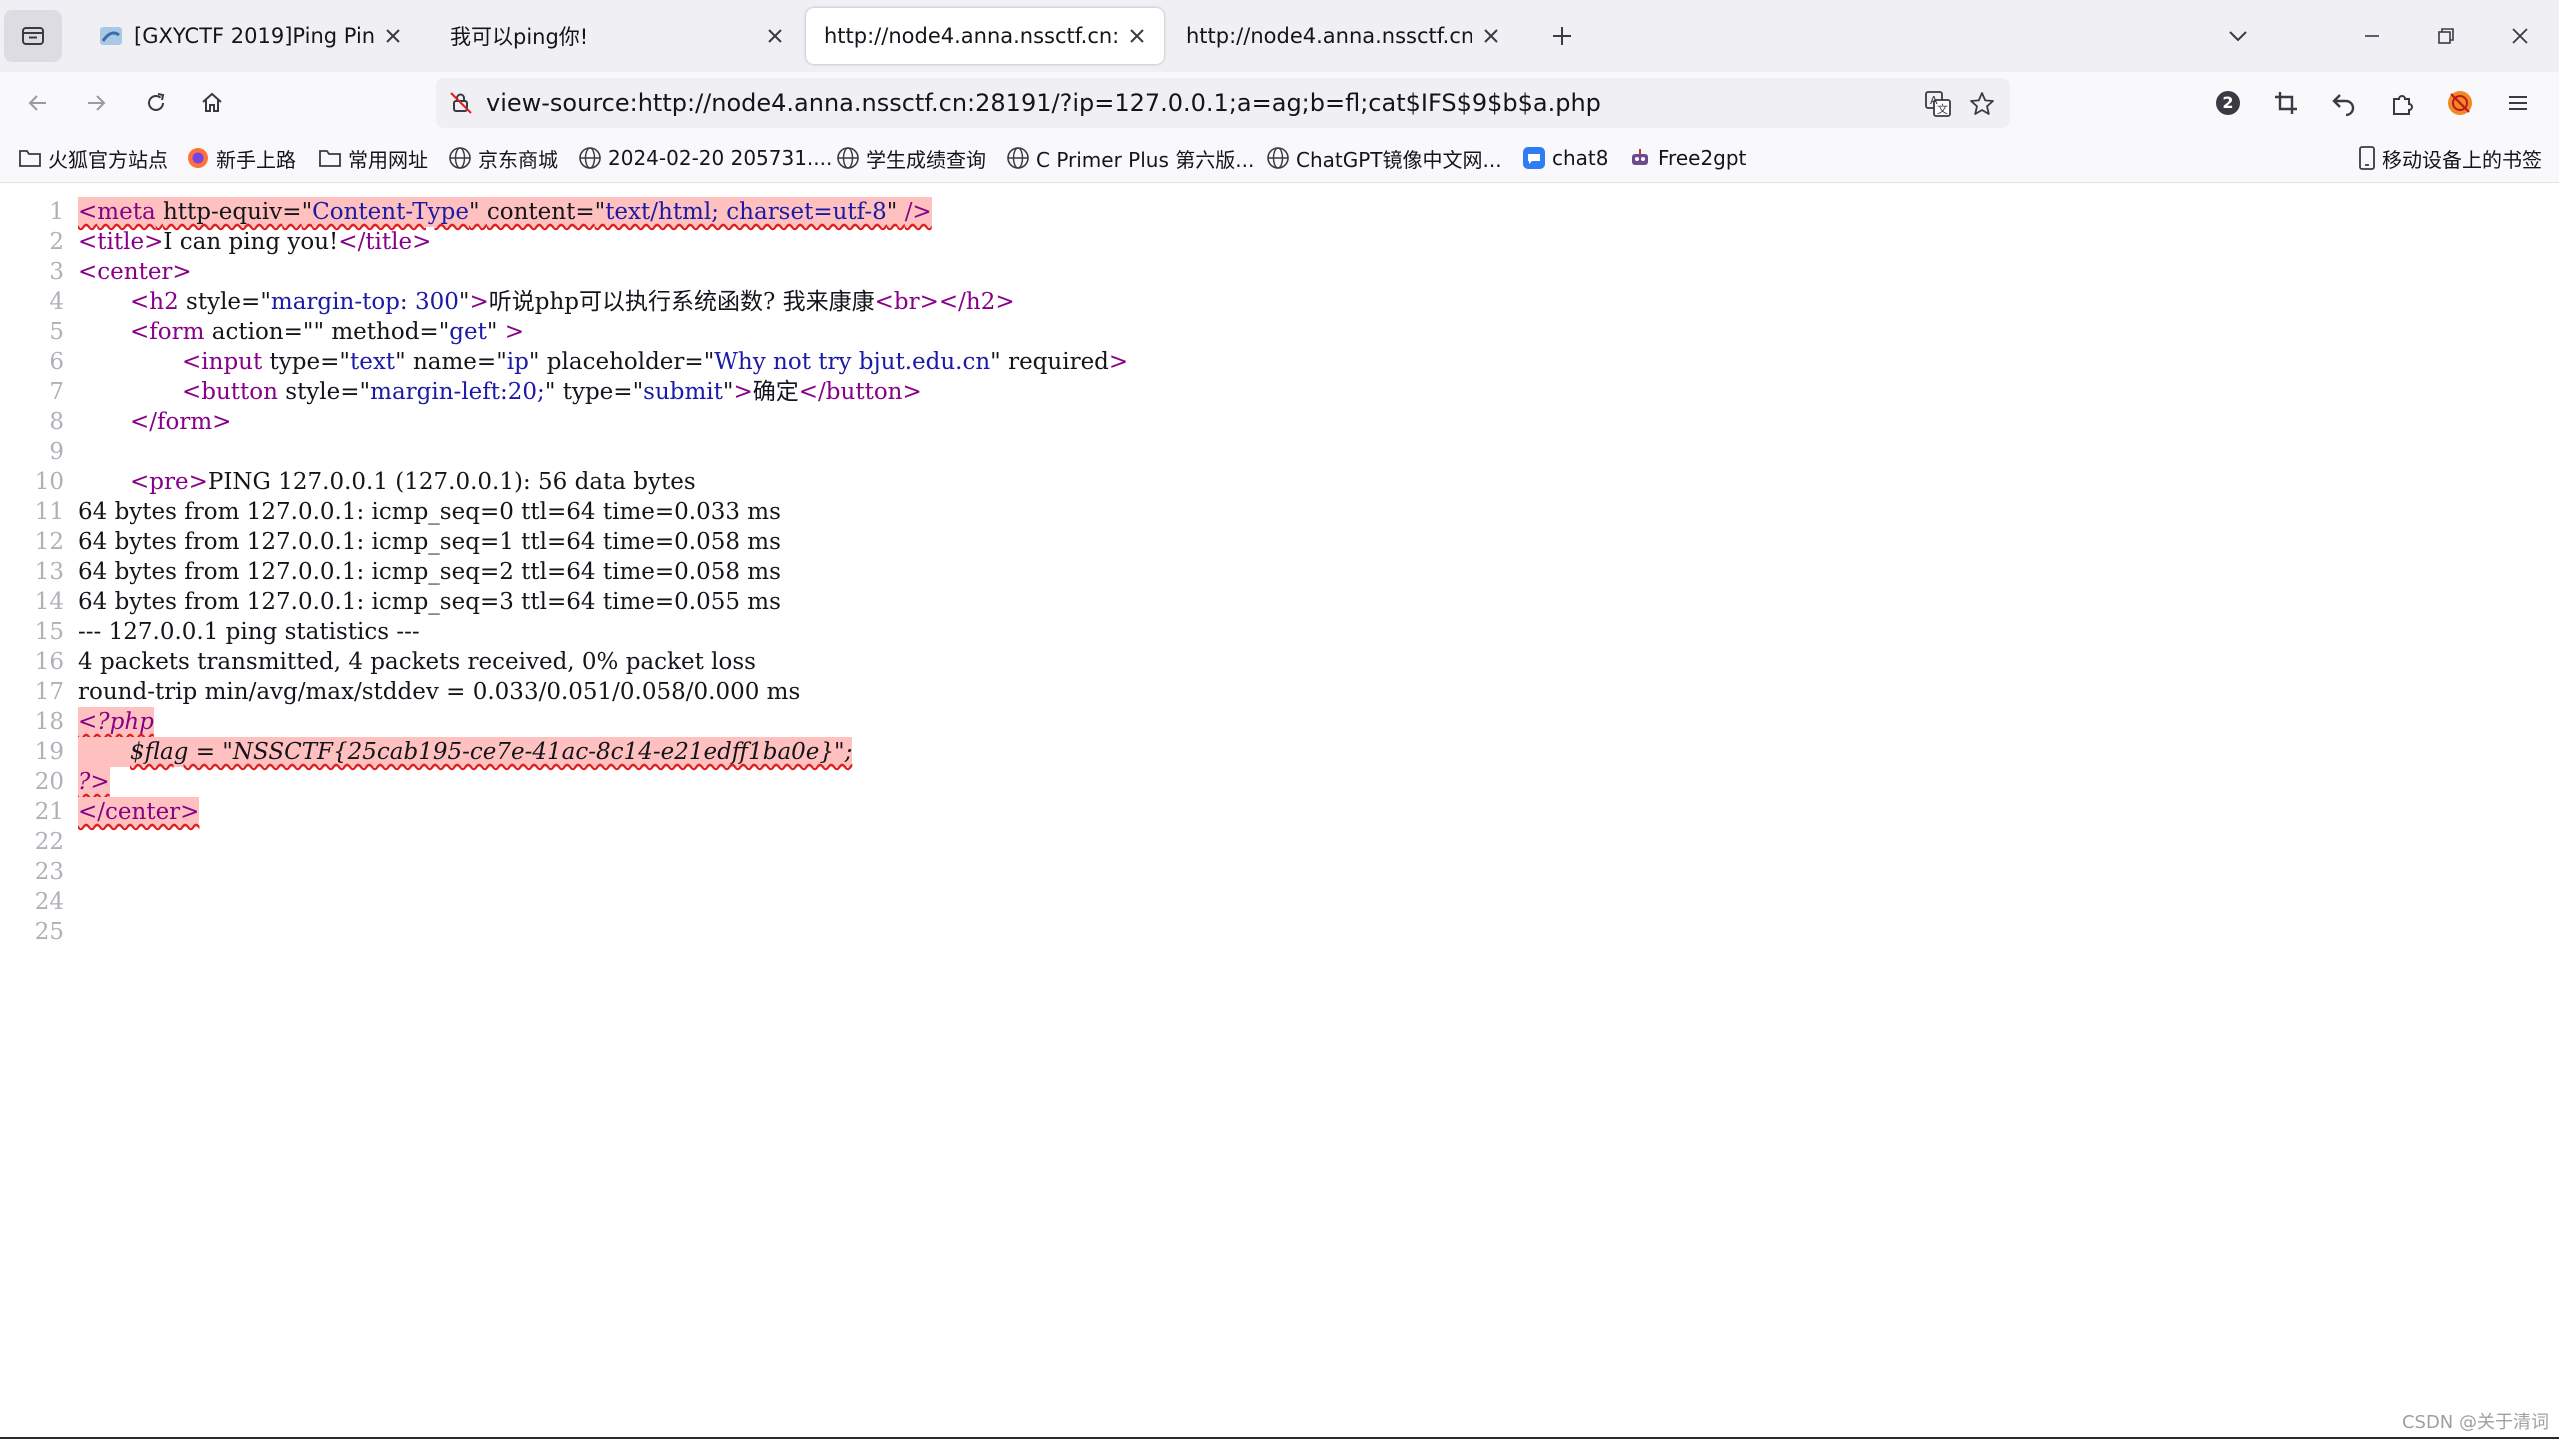 This screenshot has width=2559, height=1439. I want to click on restore-icon, so click(2446, 36).